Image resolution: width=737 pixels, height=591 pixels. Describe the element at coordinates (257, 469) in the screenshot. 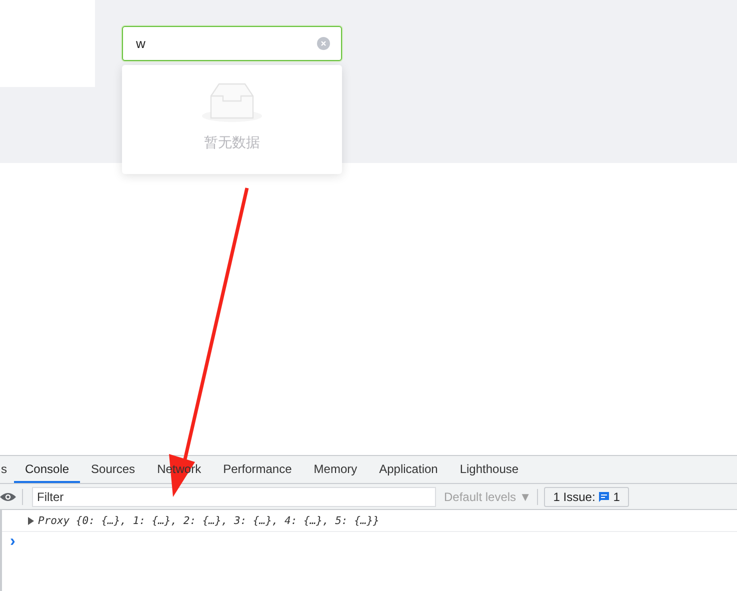

I see `devtools-tab: Performance` at that location.